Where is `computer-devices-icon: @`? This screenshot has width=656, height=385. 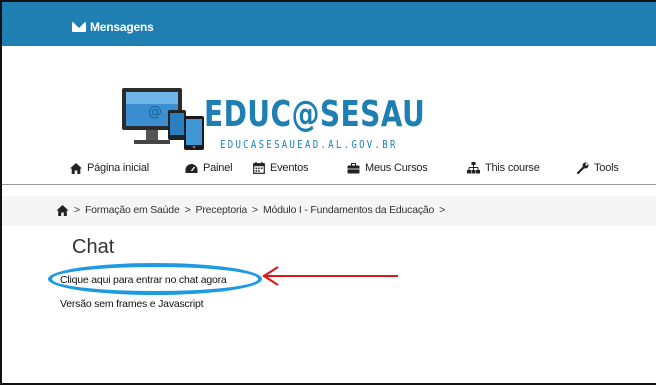
computer-devices-icon: @ is located at coordinates (163, 119).